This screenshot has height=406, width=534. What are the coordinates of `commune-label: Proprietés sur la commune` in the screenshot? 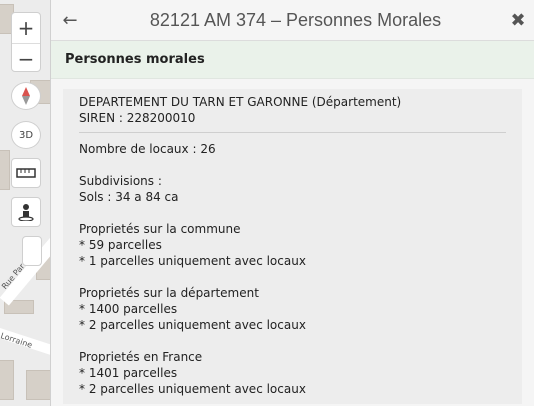 It's located at (160, 229).